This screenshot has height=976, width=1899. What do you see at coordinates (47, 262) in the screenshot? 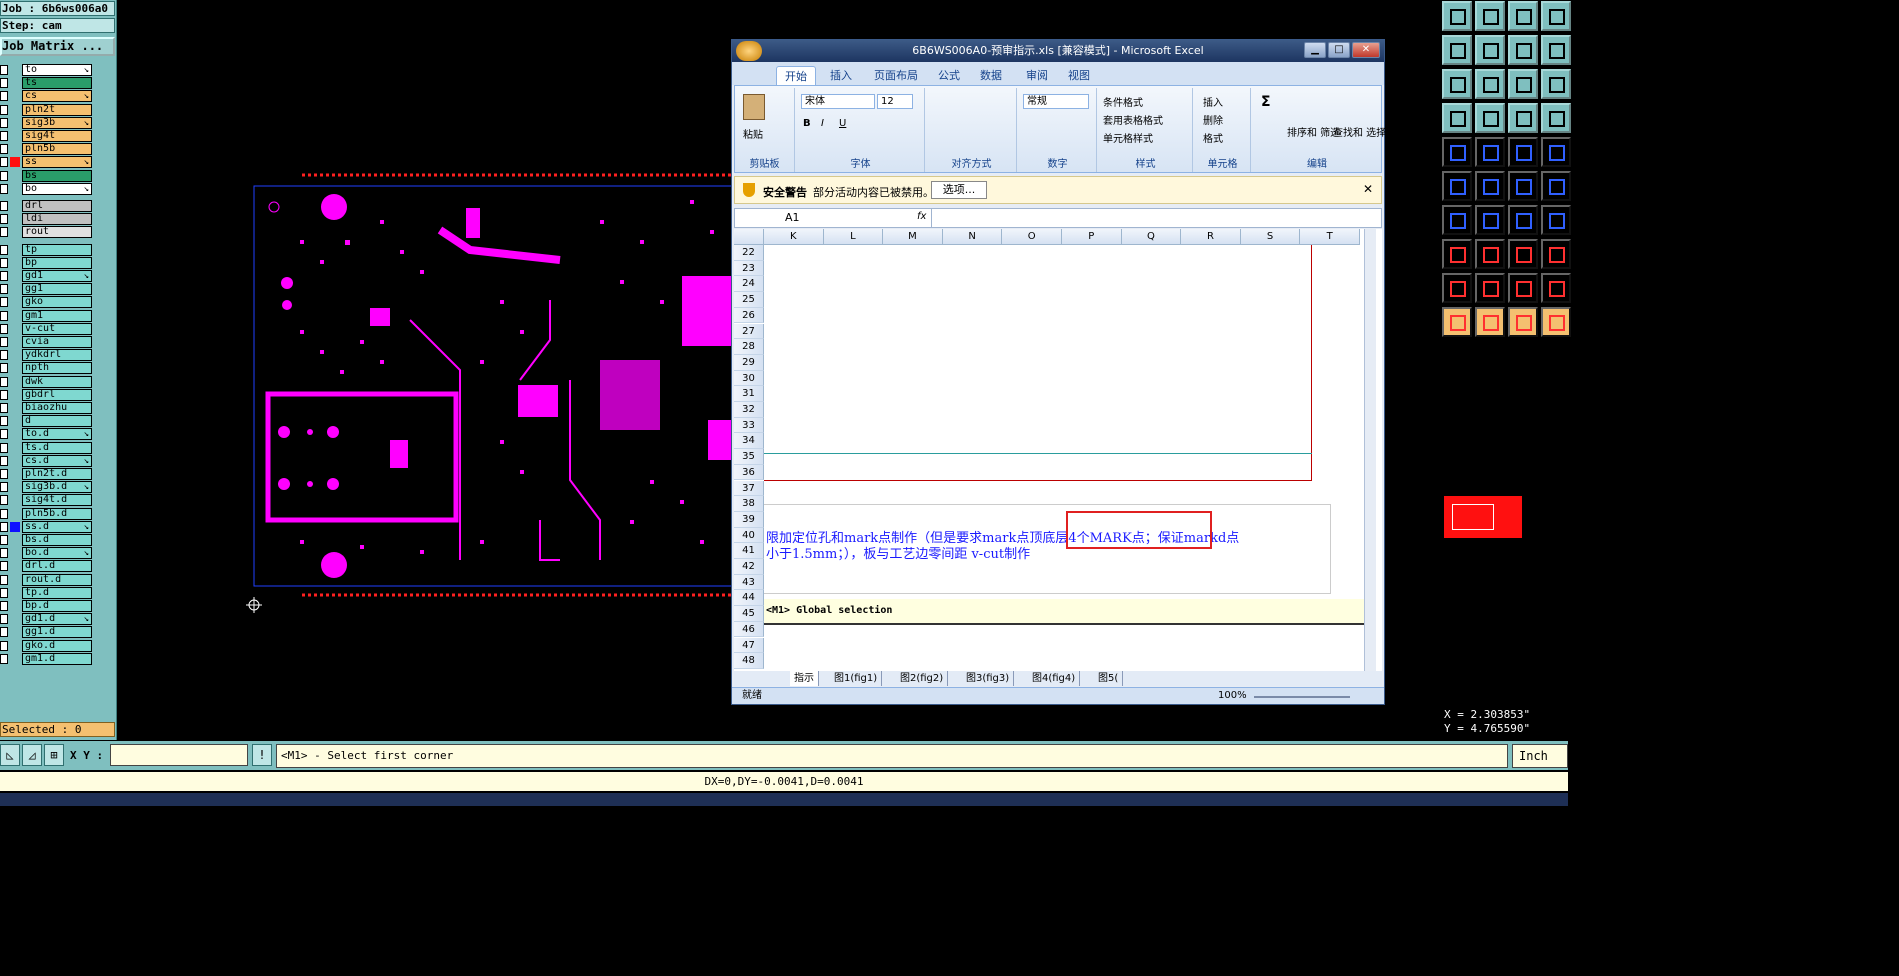
I see `layer-row: bp` at bounding box center [47, 262].